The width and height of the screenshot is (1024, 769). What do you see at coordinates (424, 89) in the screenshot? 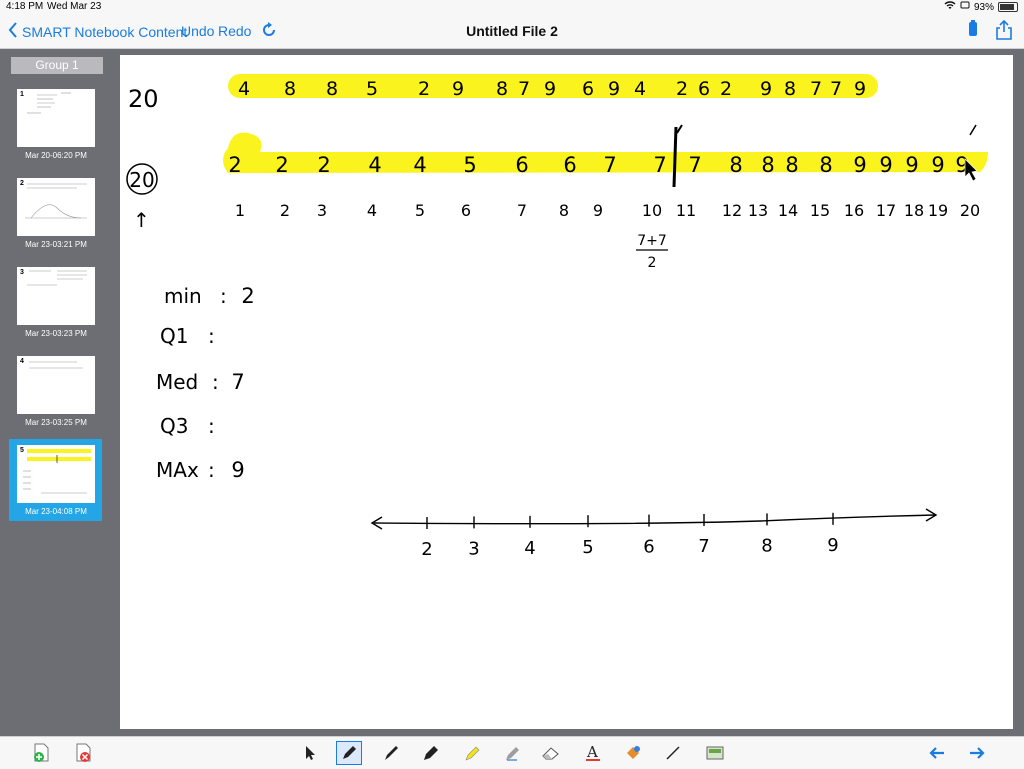
I see `row1-value: 2` at bounding box center [424, 89].